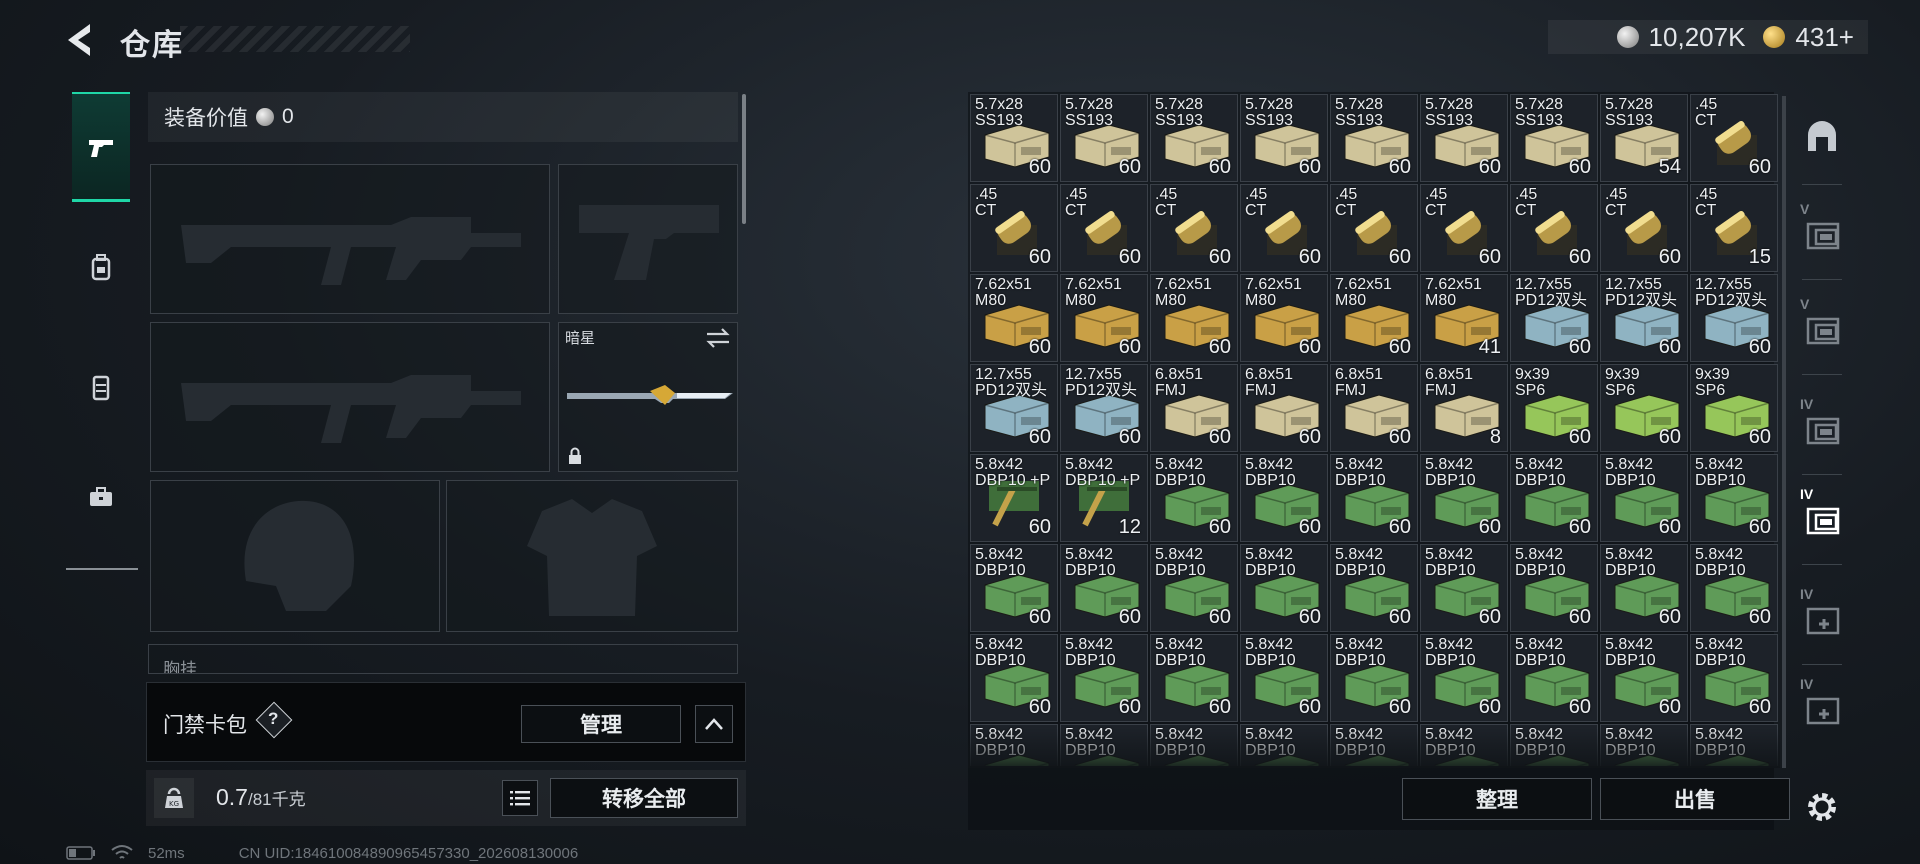  Describe the element at coordinates (1014, 498) in the screenshot. I see `inventory-slot: 5.8x42 DBP10 +P 60` at that location.